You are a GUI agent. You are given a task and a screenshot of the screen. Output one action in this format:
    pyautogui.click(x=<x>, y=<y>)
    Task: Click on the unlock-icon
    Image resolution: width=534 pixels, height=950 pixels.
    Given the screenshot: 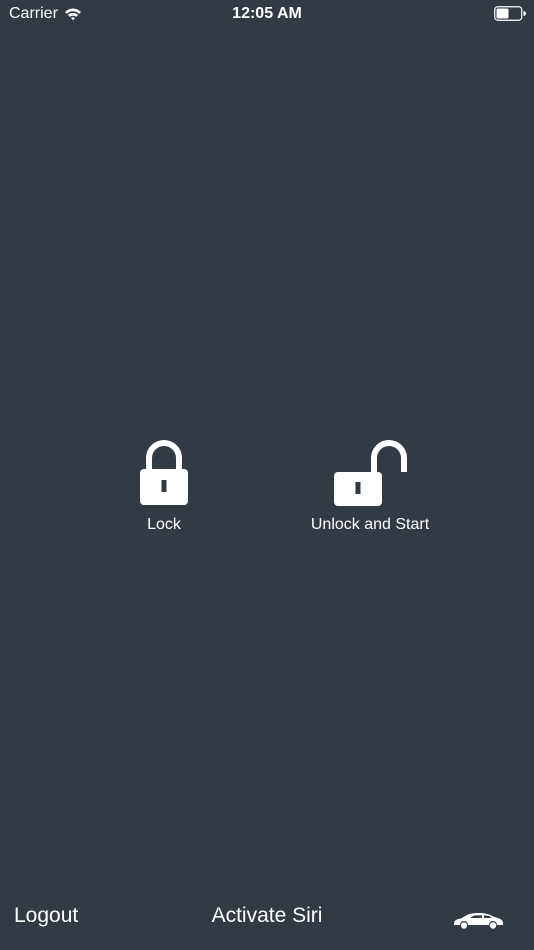 What is the action you would take?
    pyautogui.click(x=370, y=473)
    